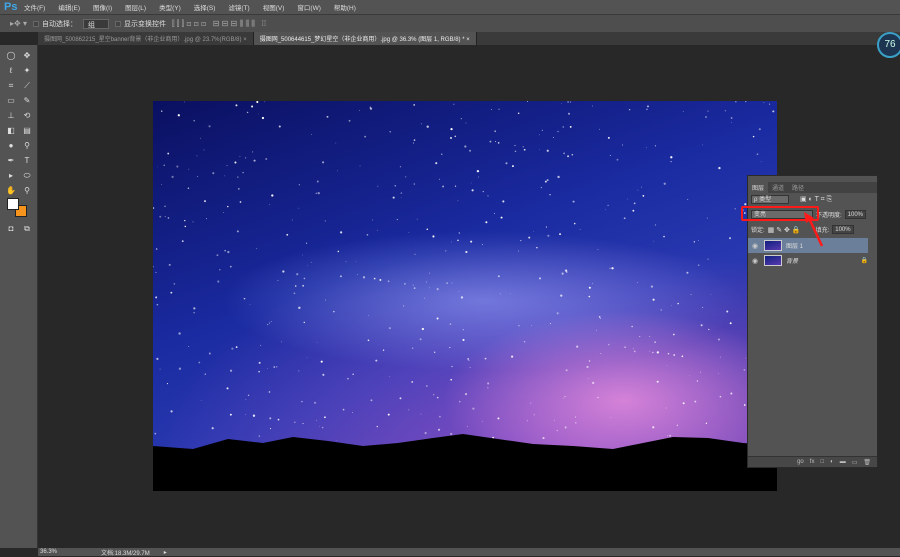  I want to click on type-tool-icon: T, so click(27, 161).